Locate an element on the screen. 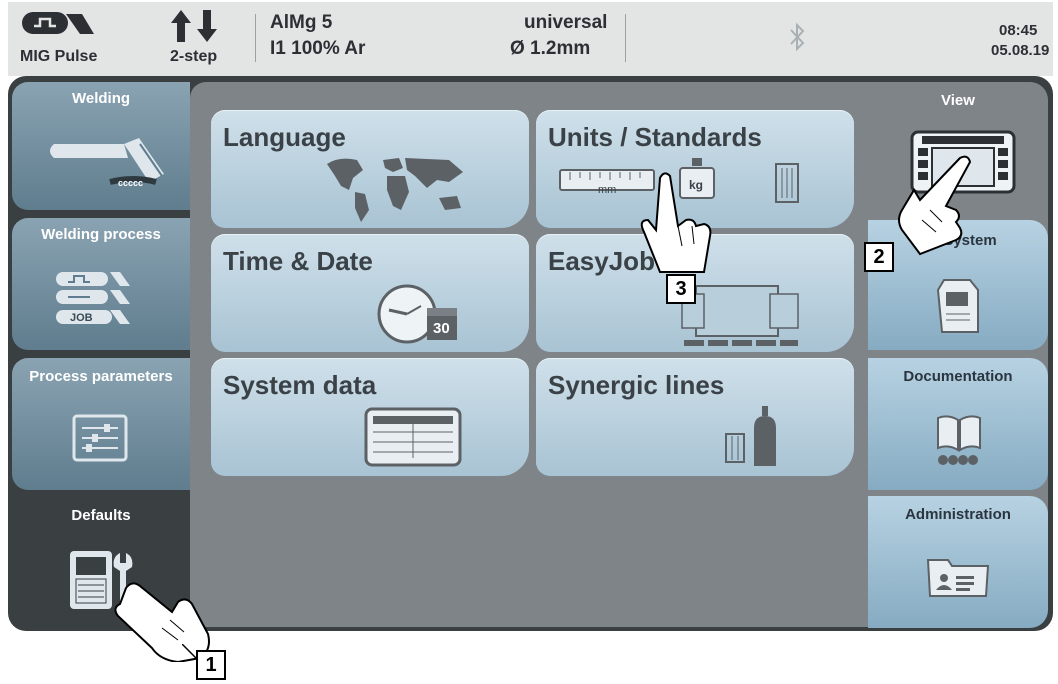 Image resolution: width=1058 pixels, height=684 pixels. callout-2: 2 is located at coordinates (879, 257).